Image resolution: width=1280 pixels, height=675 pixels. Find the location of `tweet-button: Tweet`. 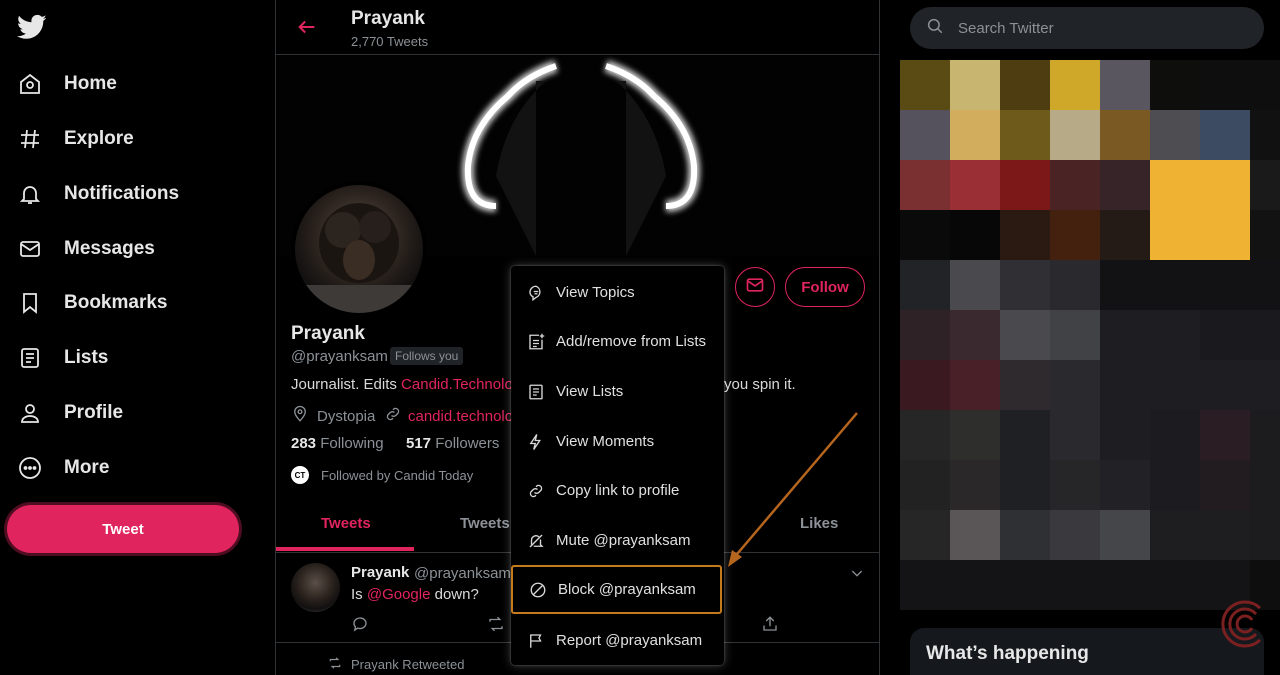

tweet-button: Tweet is located at coordinates (123, 529).